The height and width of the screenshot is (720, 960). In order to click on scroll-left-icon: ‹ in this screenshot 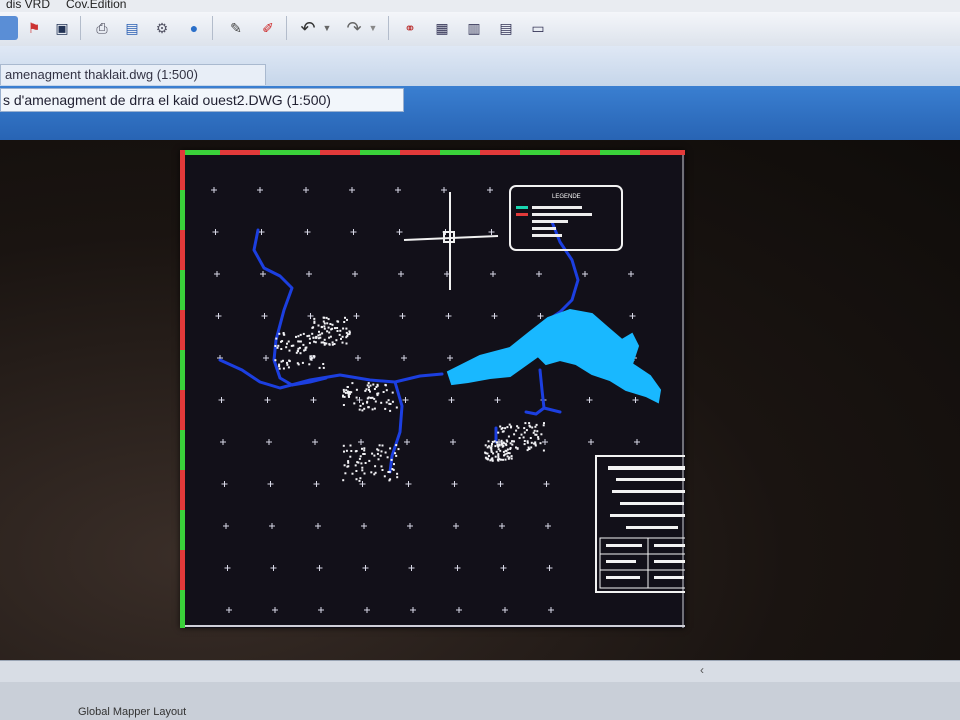, I will do `click(702, 670)`.